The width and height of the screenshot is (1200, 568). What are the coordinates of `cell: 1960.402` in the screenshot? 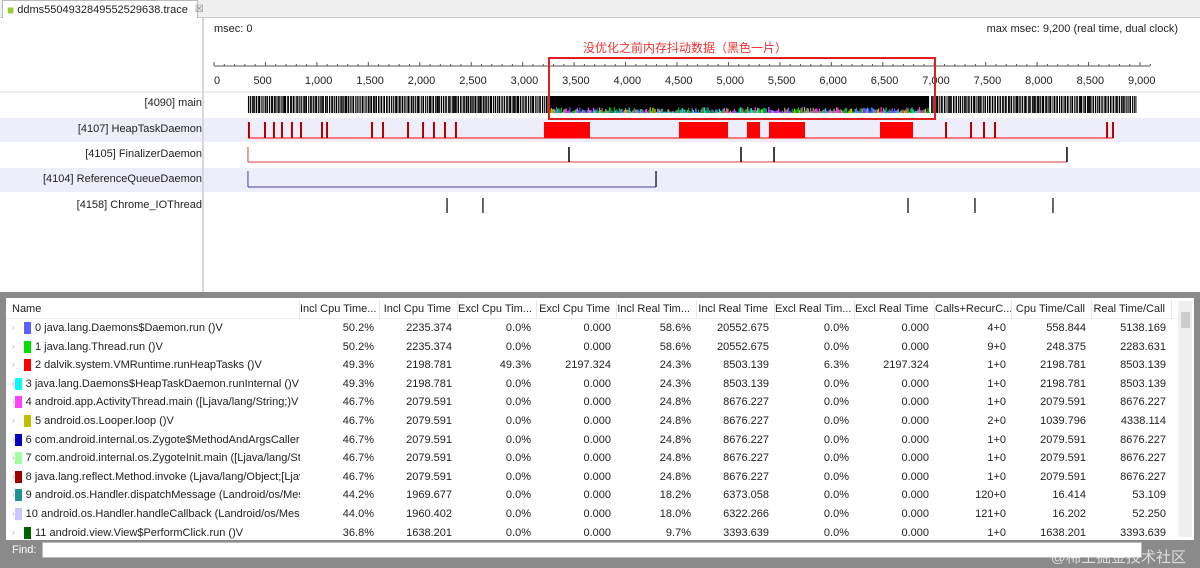 It's located at (429, 514).